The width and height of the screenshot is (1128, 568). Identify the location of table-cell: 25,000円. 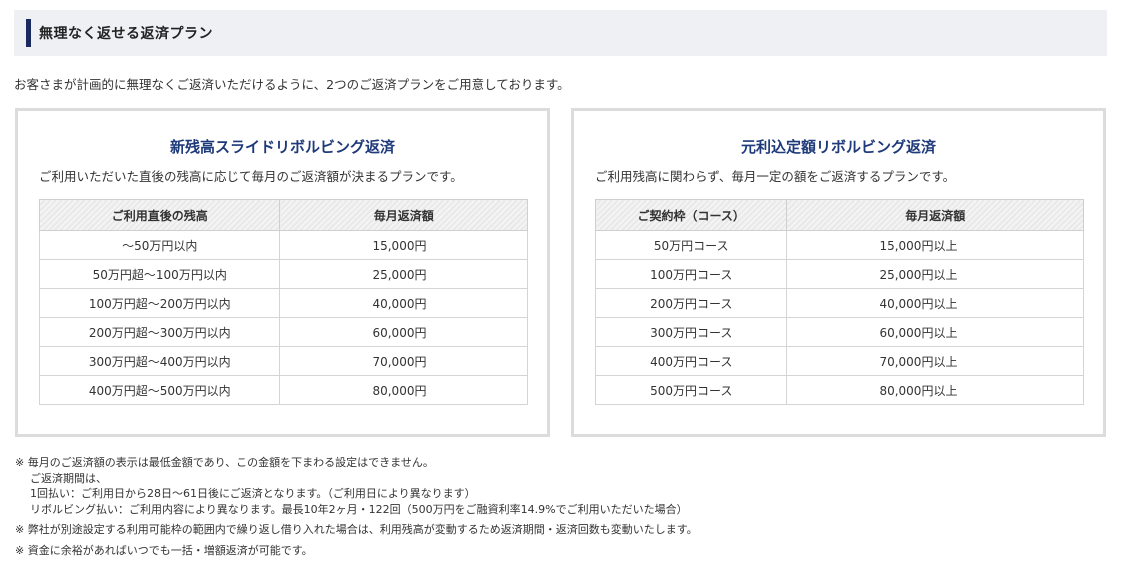
(403, 274).